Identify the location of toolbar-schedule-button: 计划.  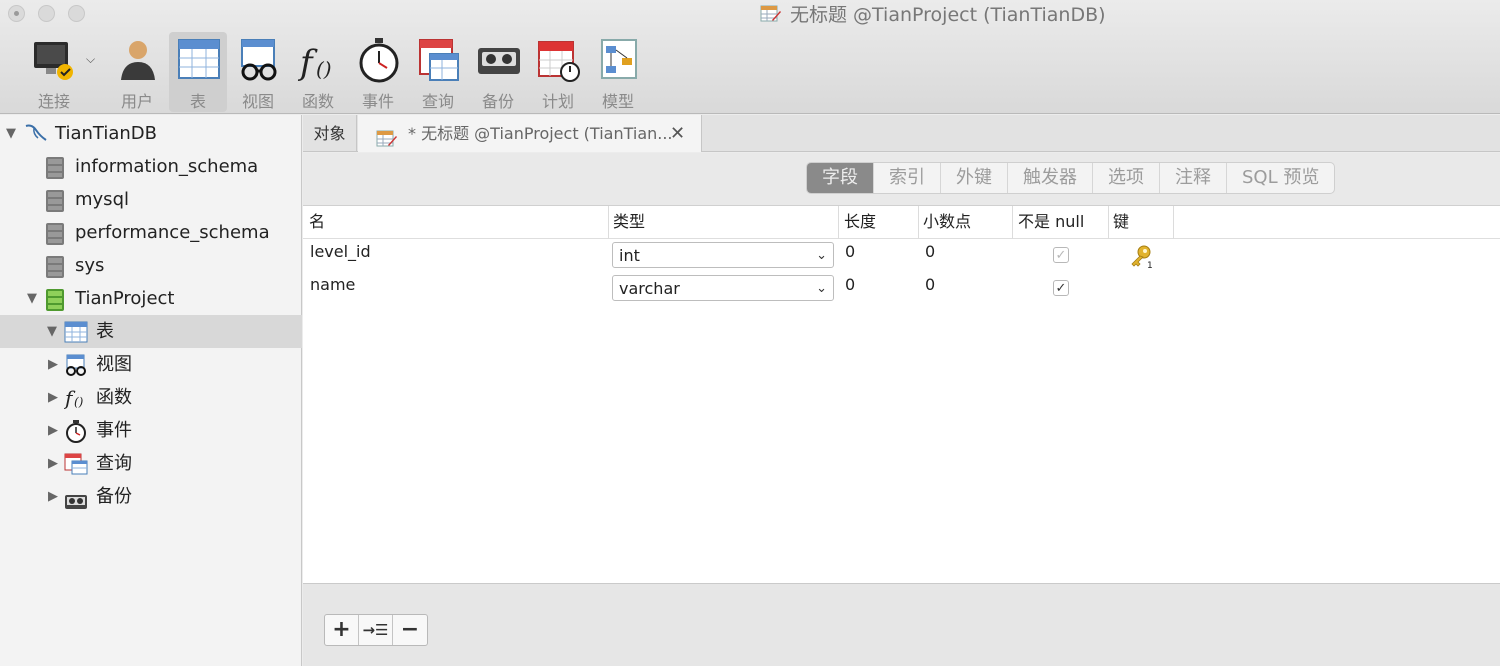
(558, 72).